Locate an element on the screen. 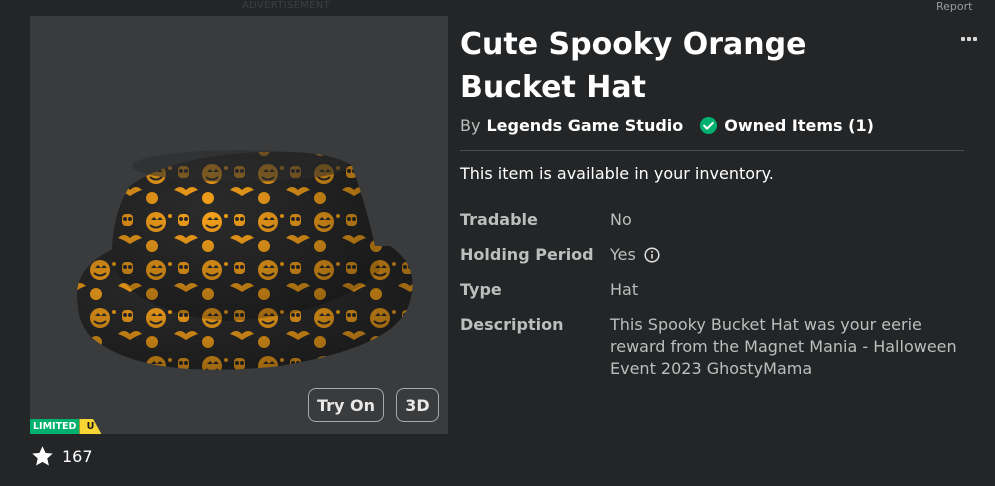 Image resolution: width=995 pixels, height=486 pixels. item-title: Cute Spooky Orange Bucket Hat is located at coordinates (633, 66).